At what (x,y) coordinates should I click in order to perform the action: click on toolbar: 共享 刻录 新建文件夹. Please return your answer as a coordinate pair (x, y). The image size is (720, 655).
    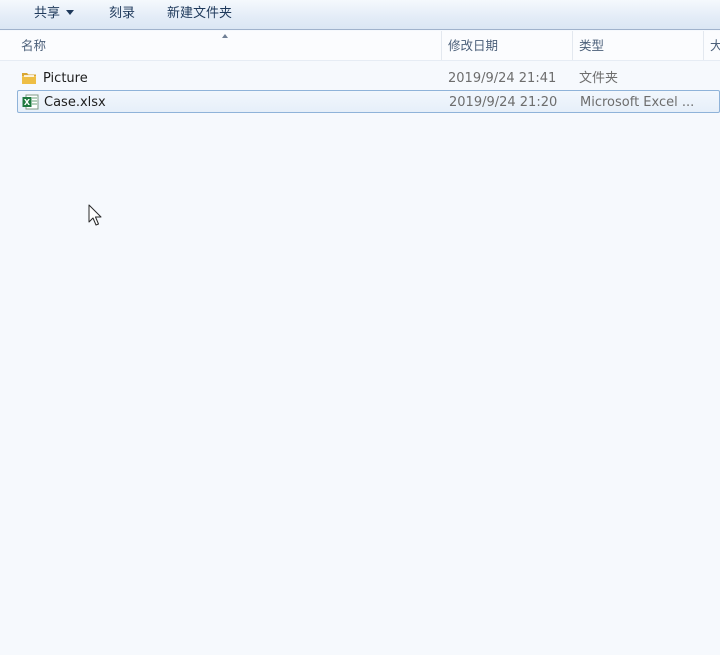
    Looking at the image, I should click on (360, 15).